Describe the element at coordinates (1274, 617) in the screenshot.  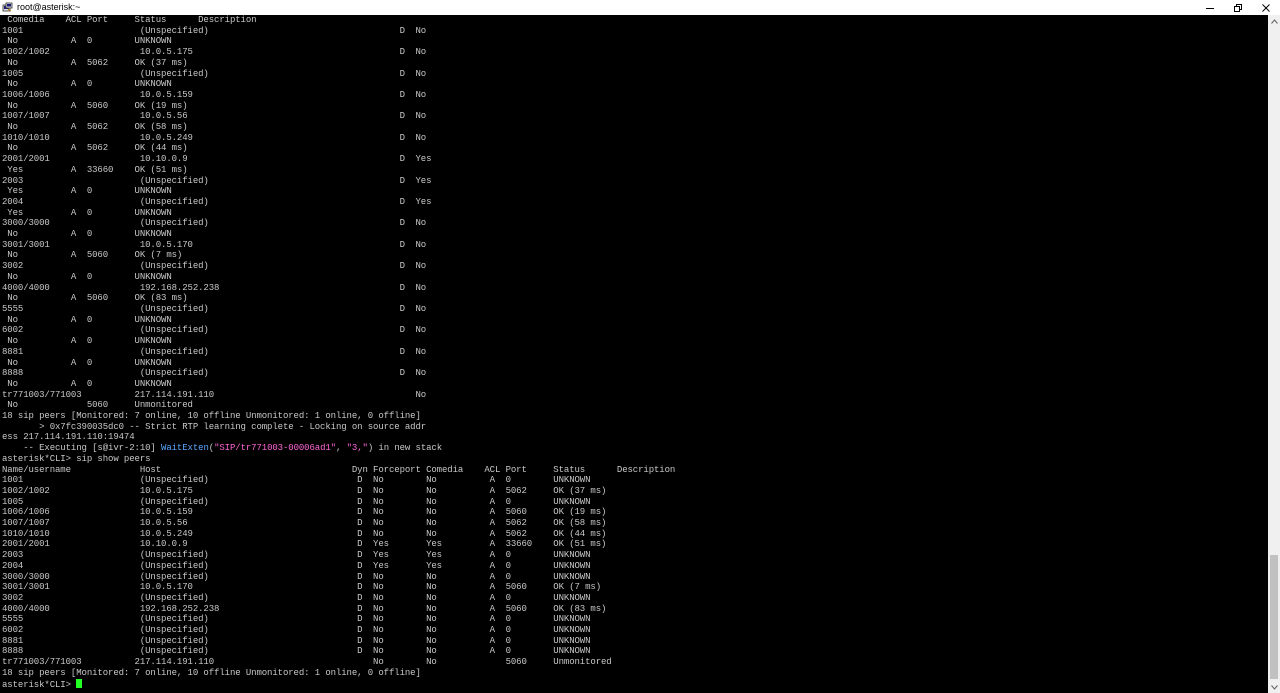
I see `scrollbar-thumb` at that location.